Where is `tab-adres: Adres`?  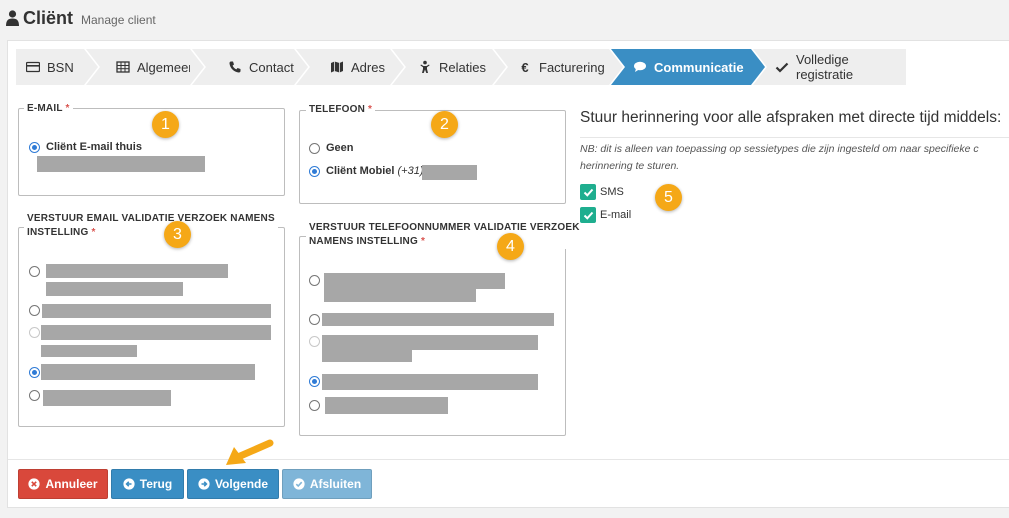
tab-adres: Adres is located at coordinates (351, 67).